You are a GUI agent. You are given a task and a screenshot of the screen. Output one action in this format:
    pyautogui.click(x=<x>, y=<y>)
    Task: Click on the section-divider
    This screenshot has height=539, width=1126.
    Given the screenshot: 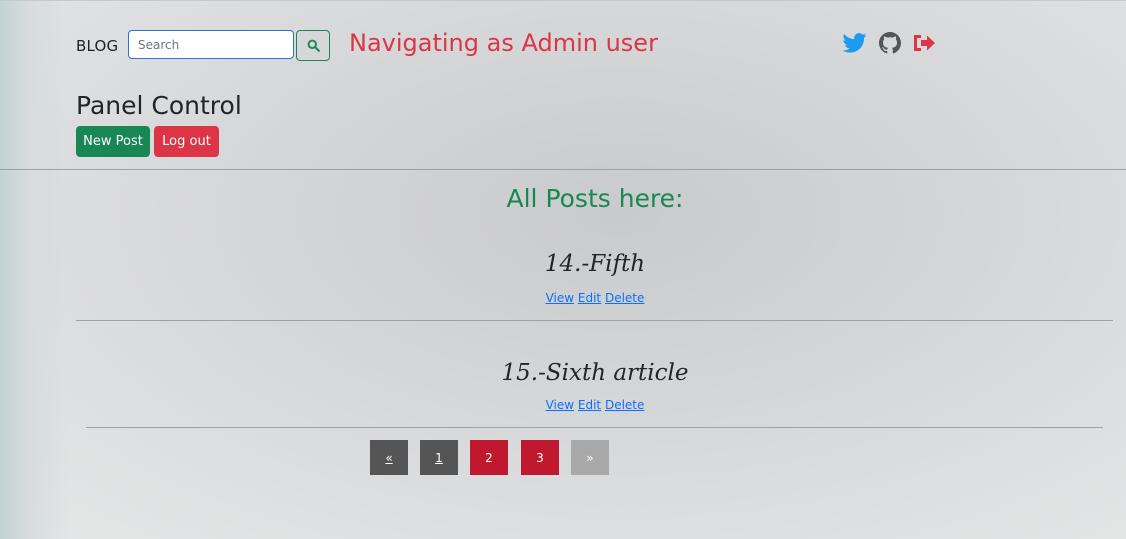 What is the action you would take?
    pyautogui.click(x=563, y=169)
    